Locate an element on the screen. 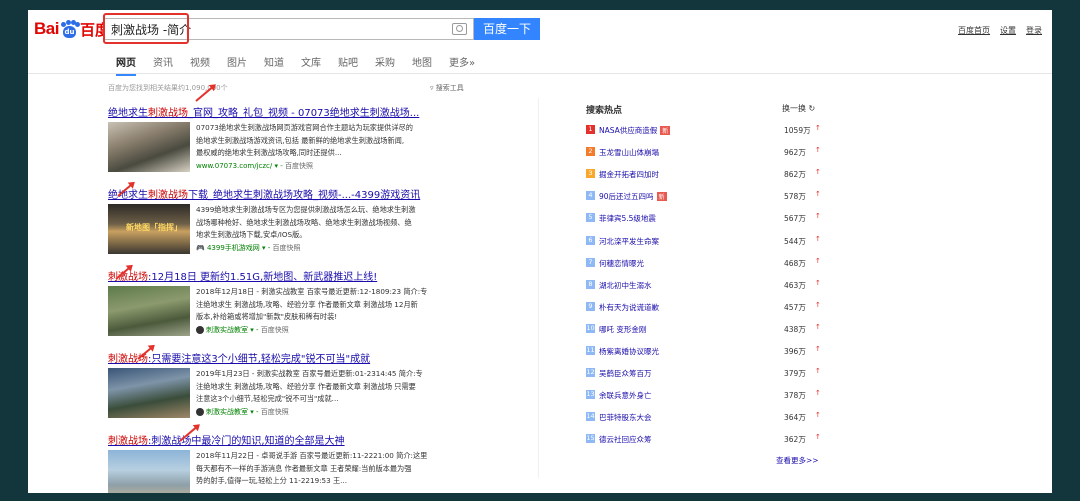 The width and height of the screenshot is (1080, 501). hot-rank-badge: 14 is located at coordinates (590, 417).